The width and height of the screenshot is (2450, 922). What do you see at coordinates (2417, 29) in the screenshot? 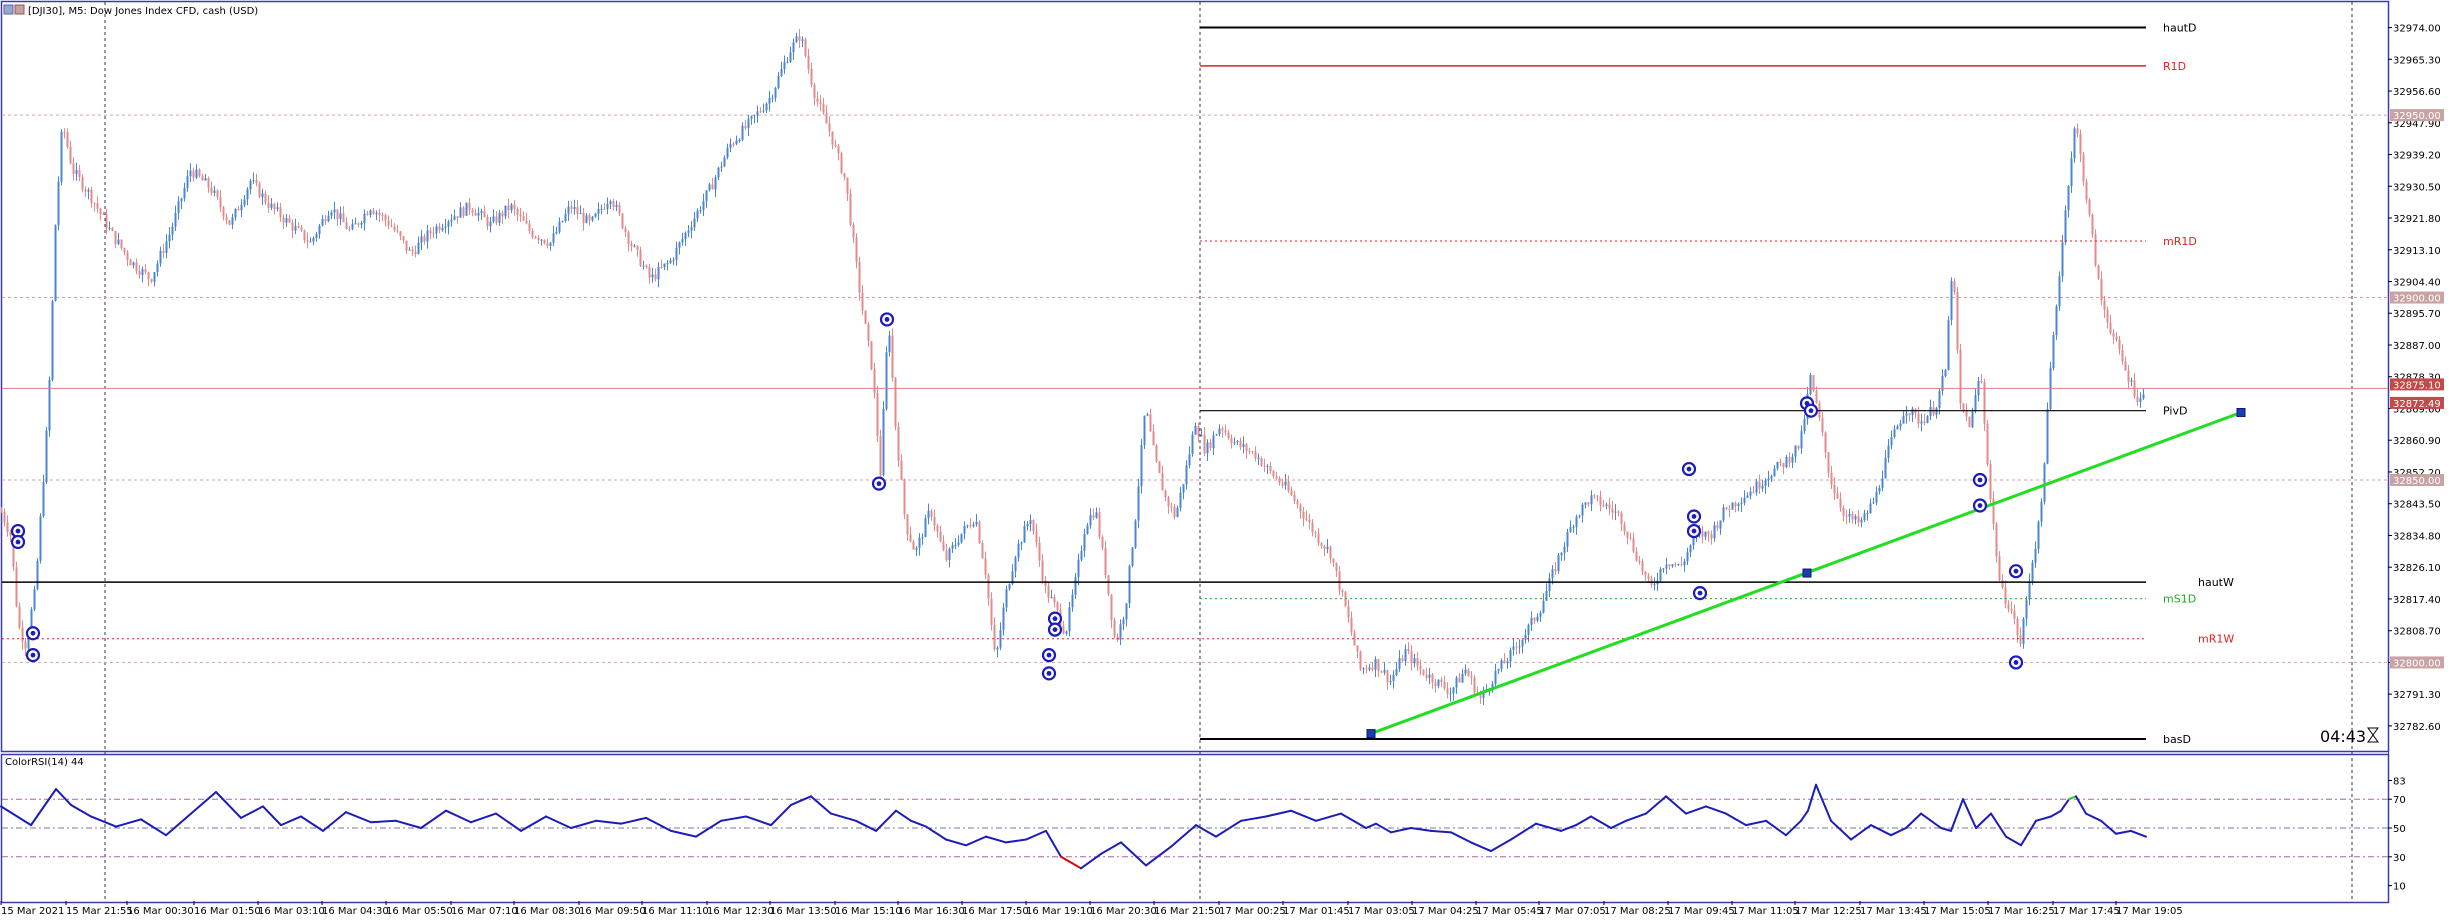
I see `price-tick-label: 32974.00` at bounding box center [2417, 29].